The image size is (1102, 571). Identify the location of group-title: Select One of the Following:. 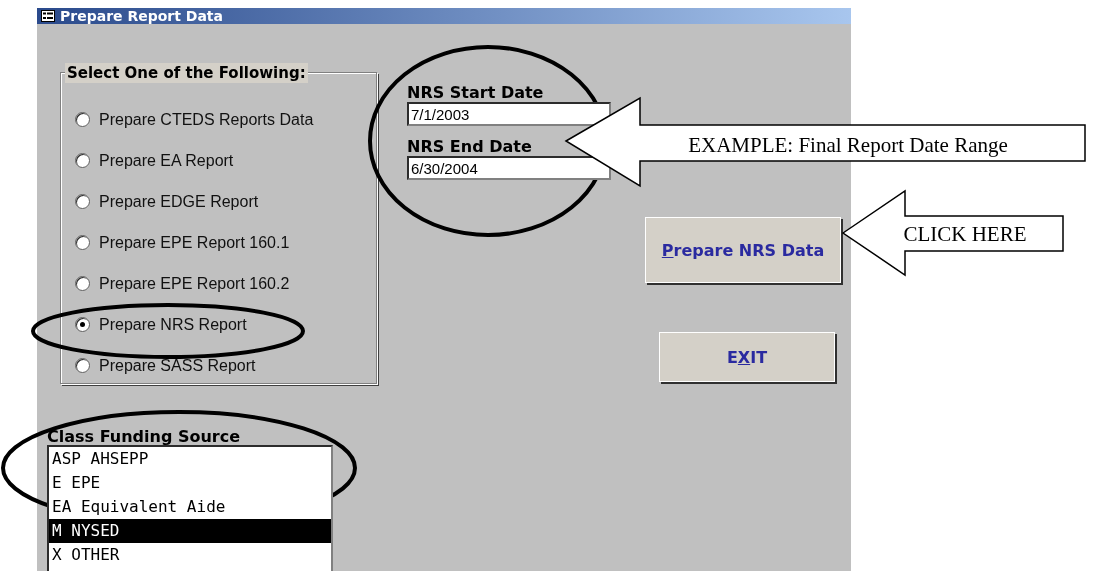
(186, 73).